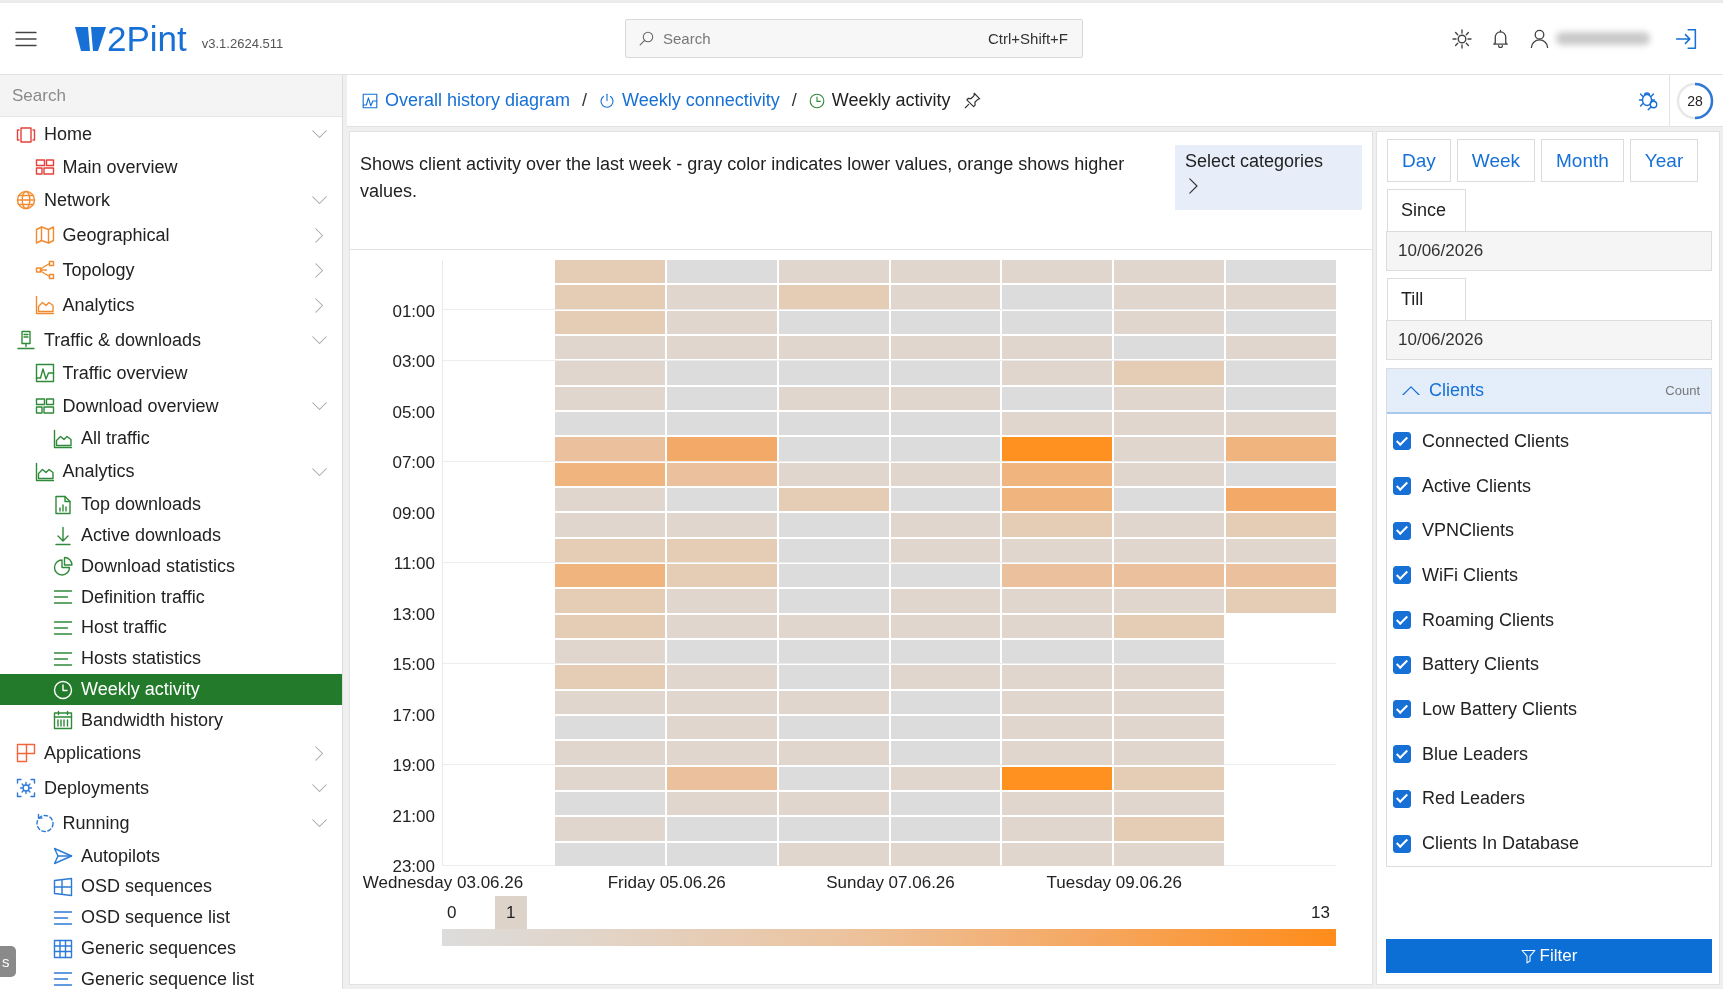 Image resolution: width=1723 pixels, height=989 pixels. Describe the element at coordinates (1686, 38) in the screenshot. I see `logout-icon` at that location.